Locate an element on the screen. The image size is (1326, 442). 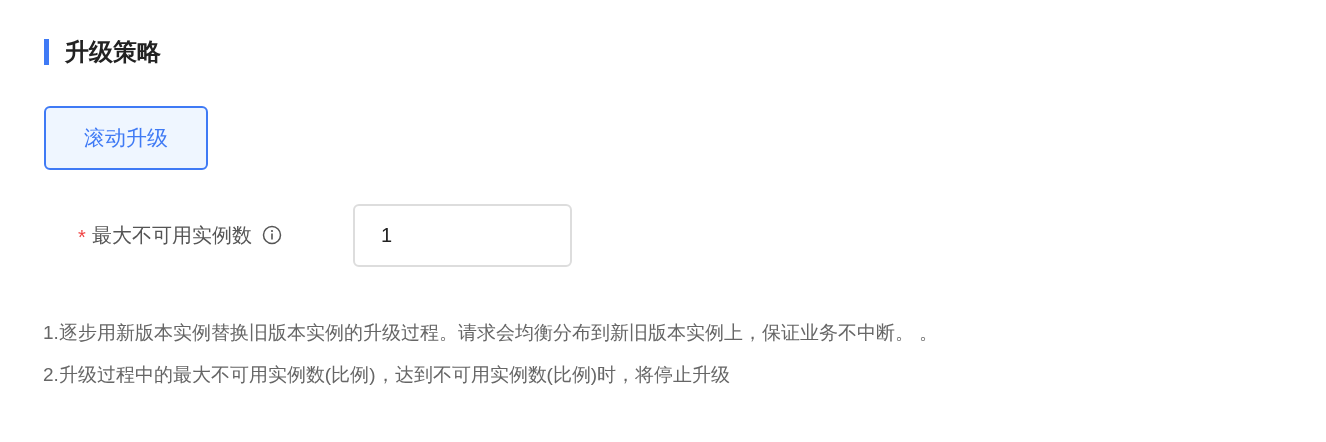
strategy-option: 滚动升级 is located at coordinates (126, 138).